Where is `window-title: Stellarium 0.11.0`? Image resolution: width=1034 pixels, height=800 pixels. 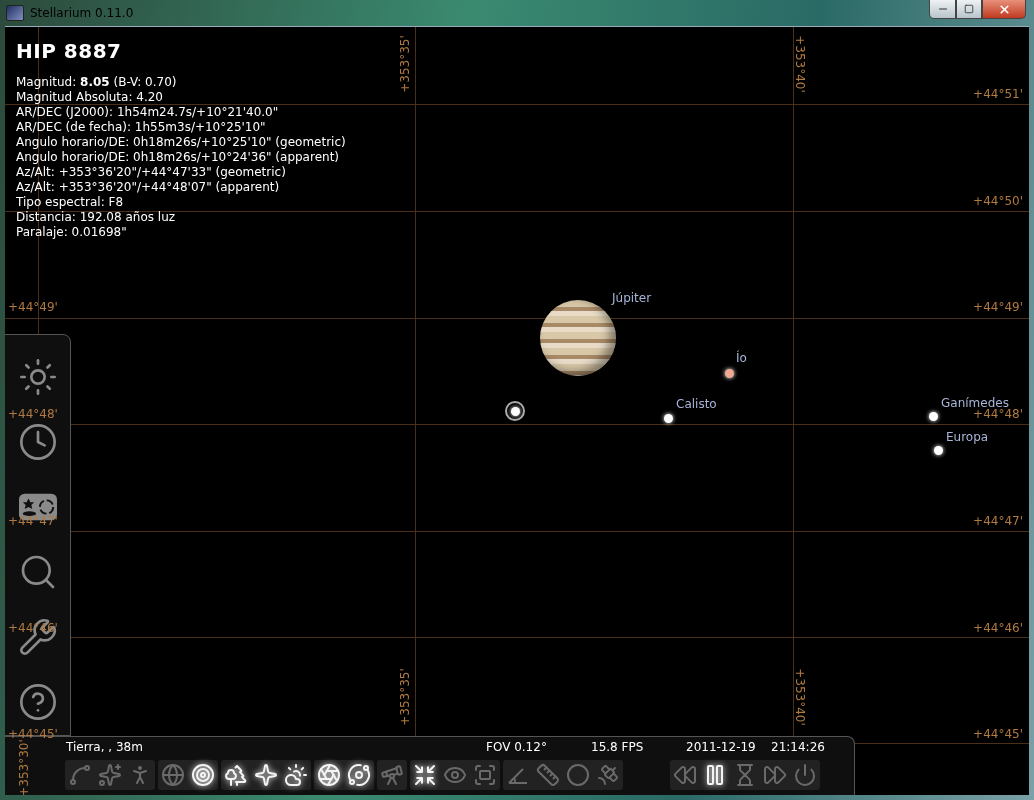 window-title: Stellarium 0.11.0 is located at coordinates (82, 13).